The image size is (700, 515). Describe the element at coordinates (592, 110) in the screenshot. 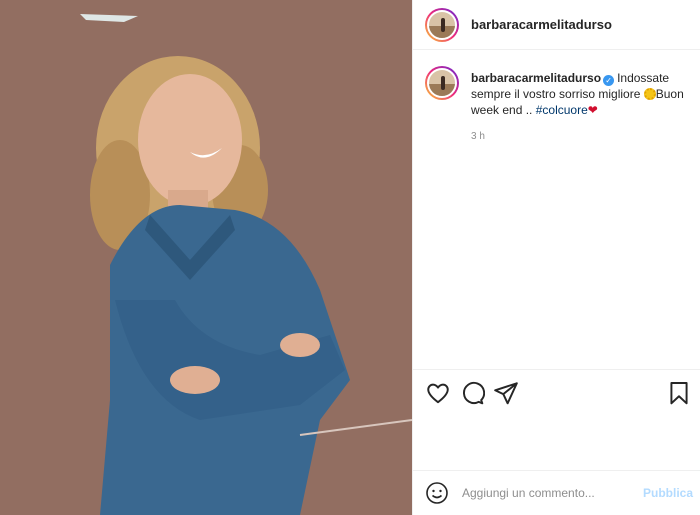

I see `red-heart-emoji-icon: ❤` at that location.